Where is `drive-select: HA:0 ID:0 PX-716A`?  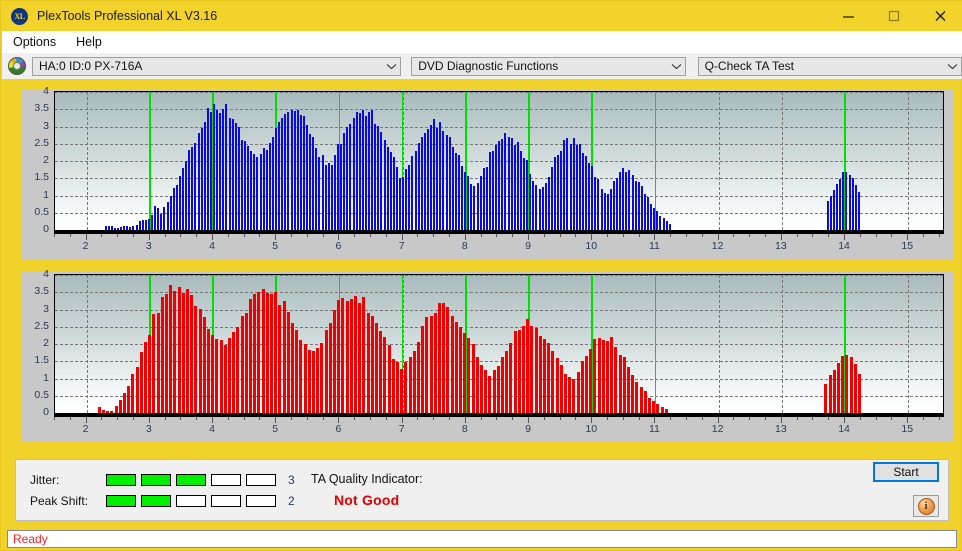 drive-select: HA:0 ID:0 PX-716A is located at coordinates (217, 66).